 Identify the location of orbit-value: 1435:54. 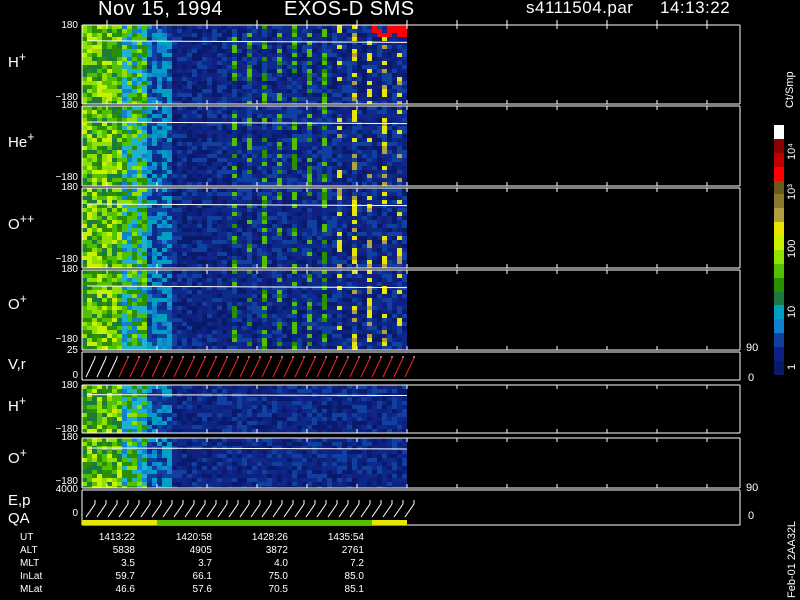
(345, 537).